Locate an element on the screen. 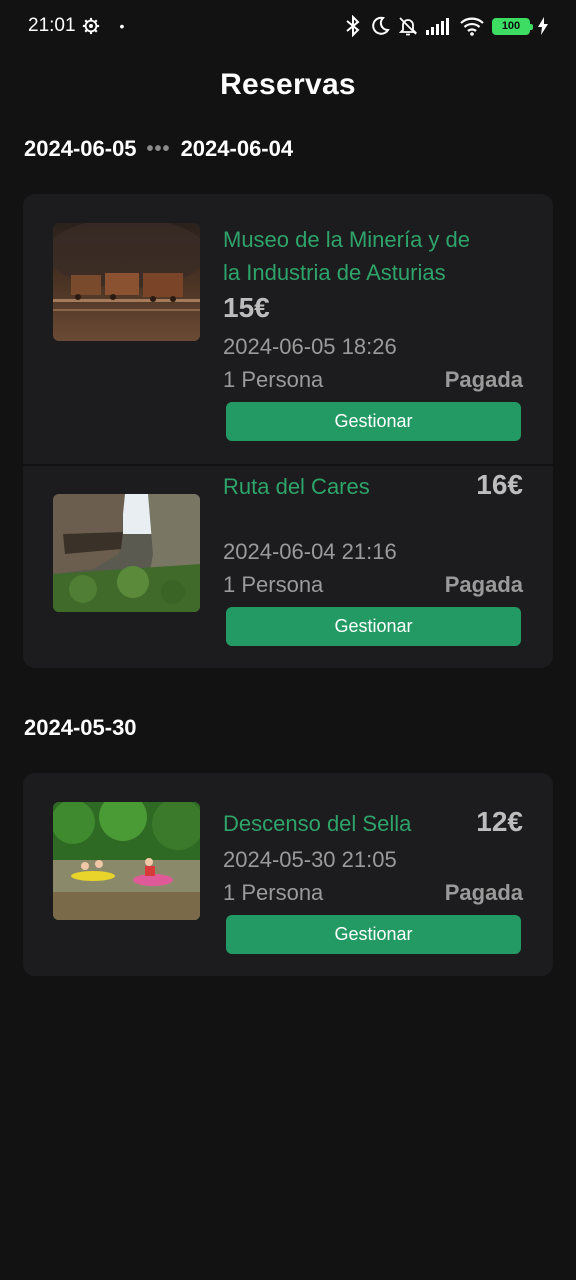  date-group-header: 2024-06-05 ••• 2024-06-04 is located at coordinates (158, 149).